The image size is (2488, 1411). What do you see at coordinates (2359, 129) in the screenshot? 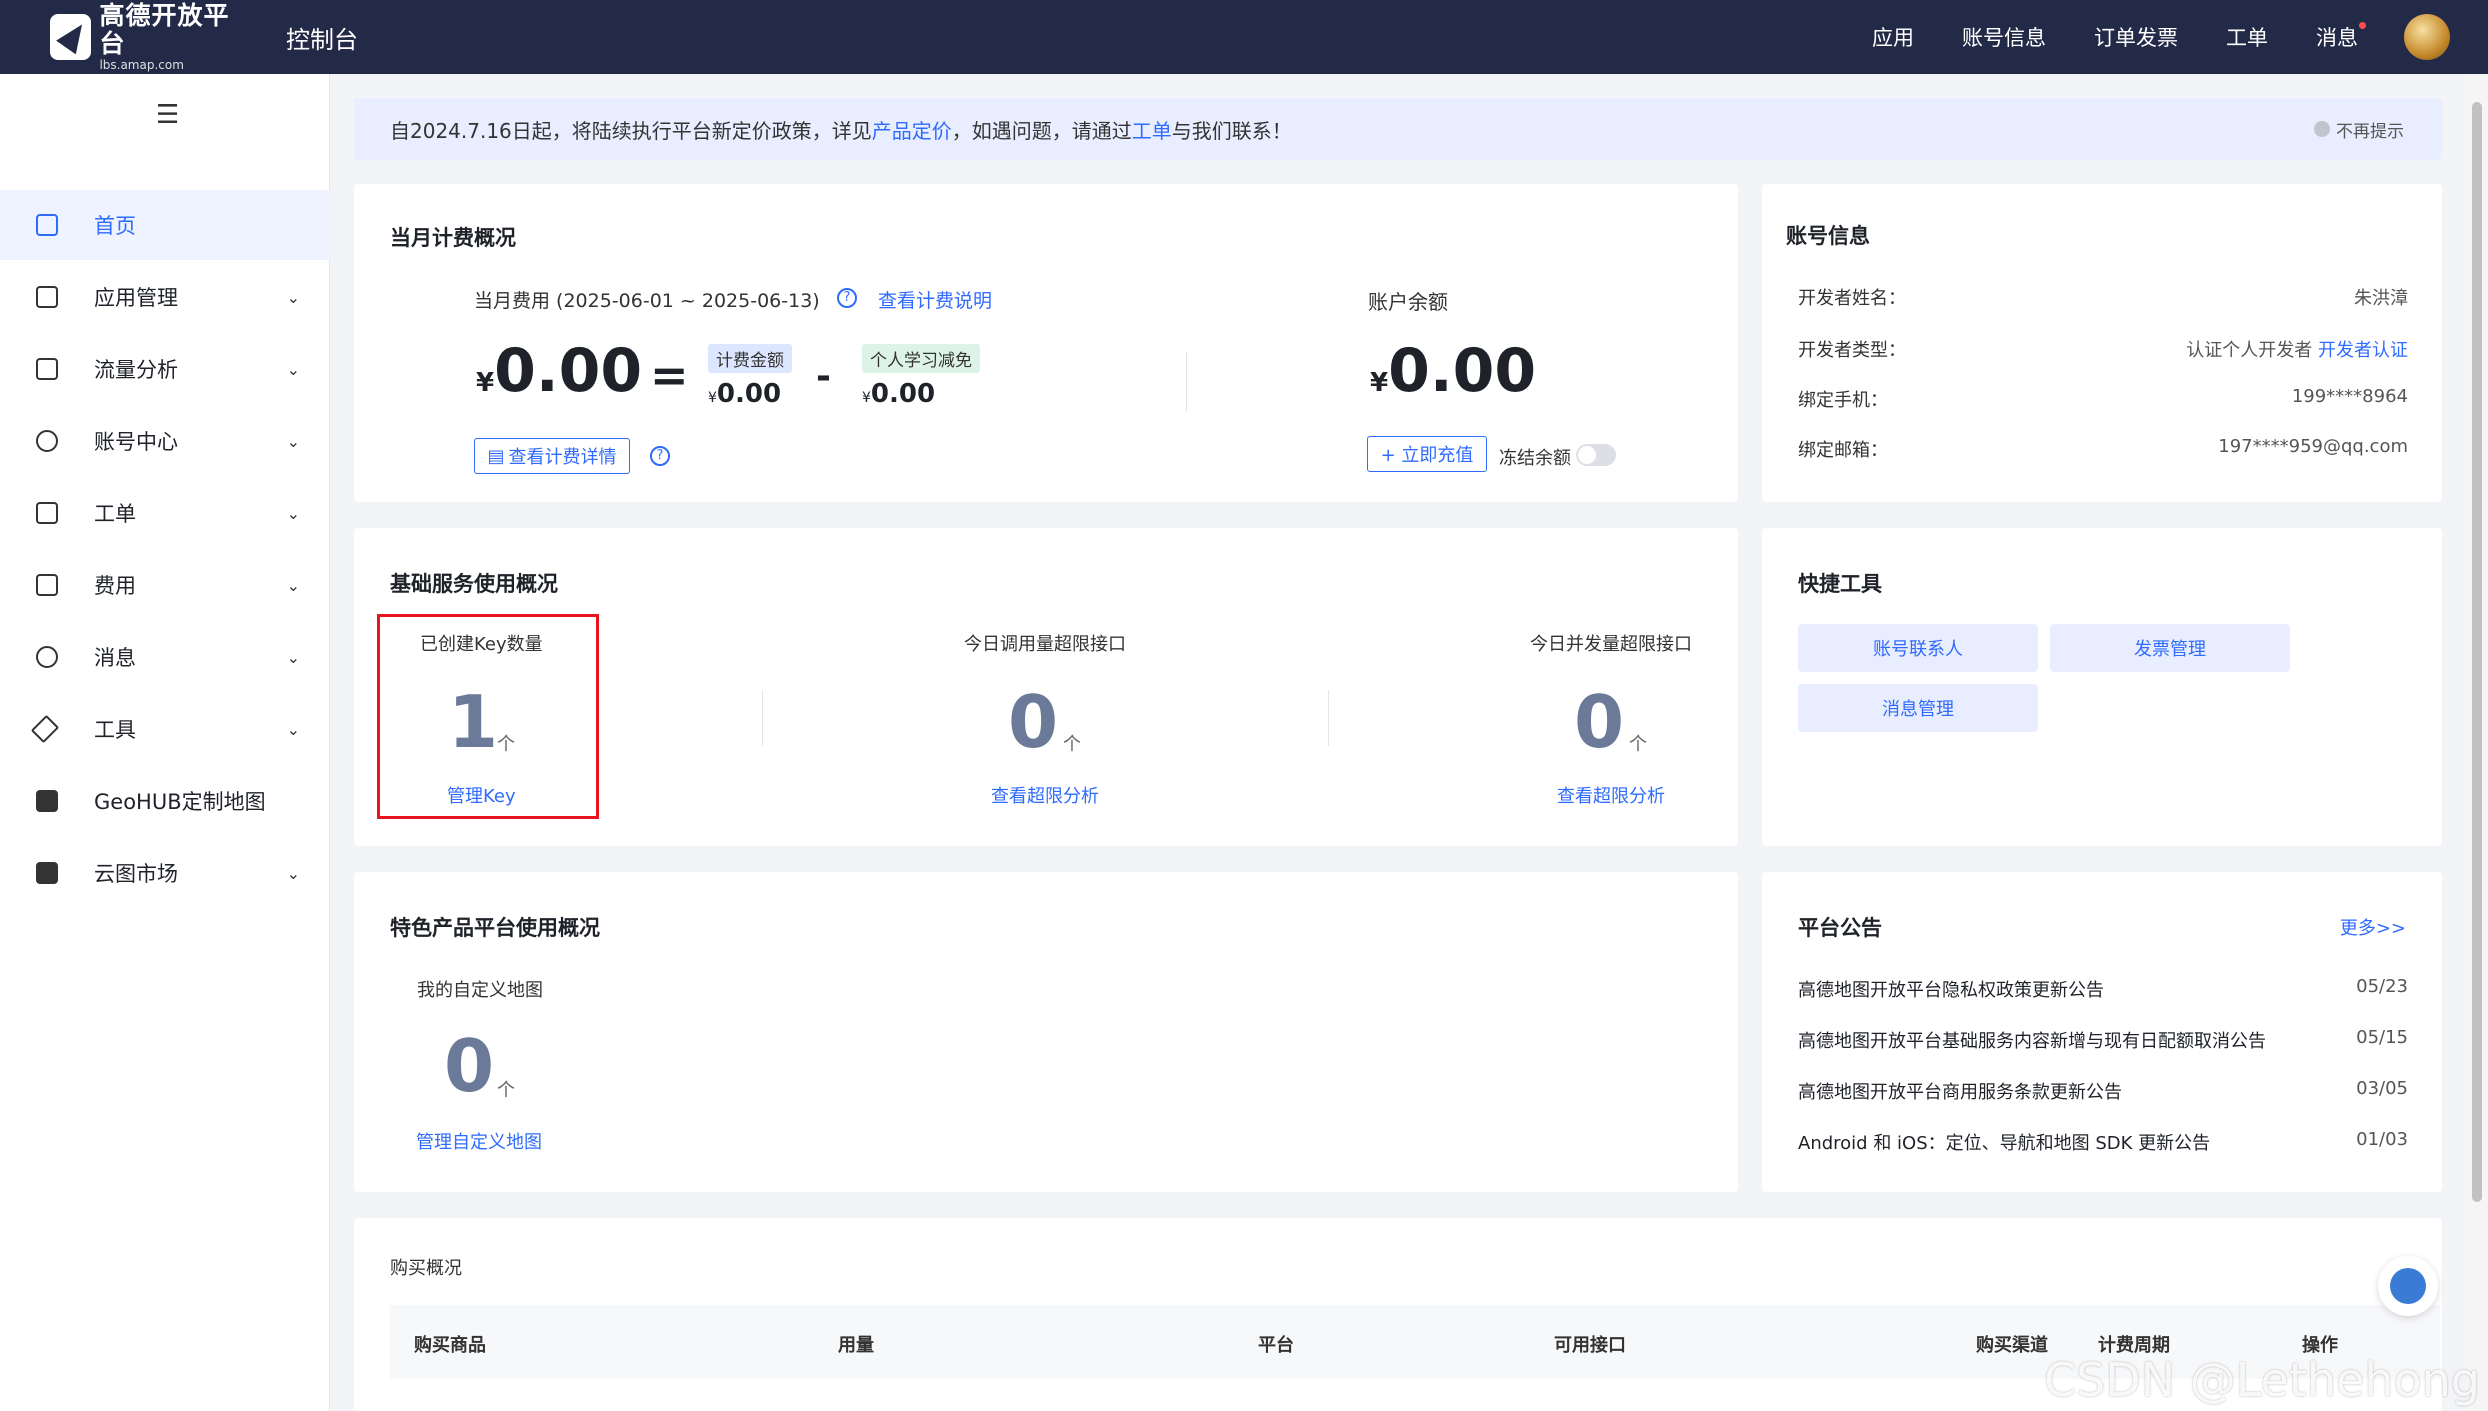
I see `dismiss-notice-button: 不再提示` at bounding box center [2359, 129].